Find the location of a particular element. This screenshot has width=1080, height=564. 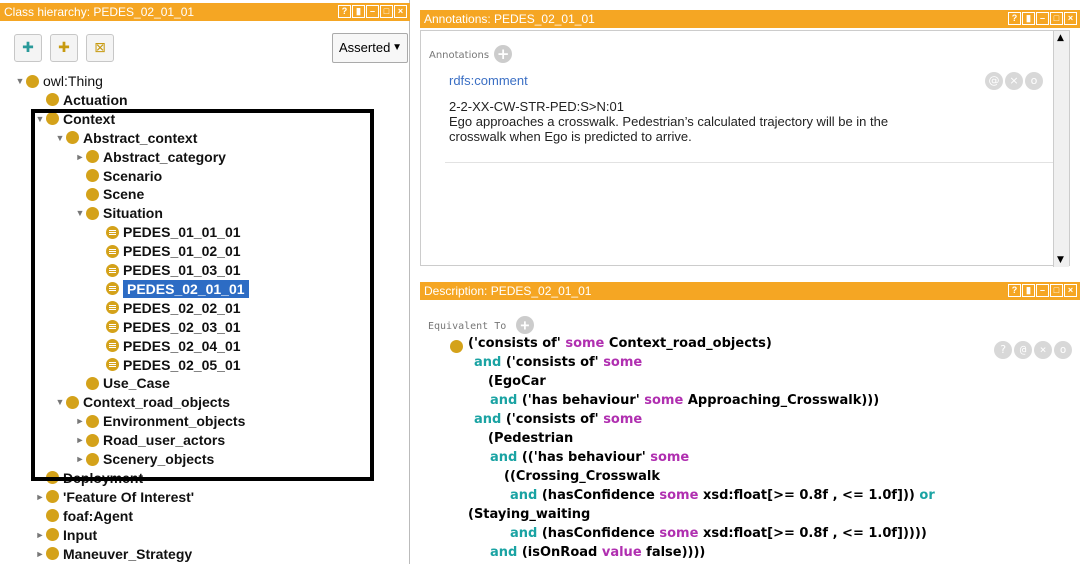

tree-node: ► Maneuver_Strategy is located at coordinates (113, 554).